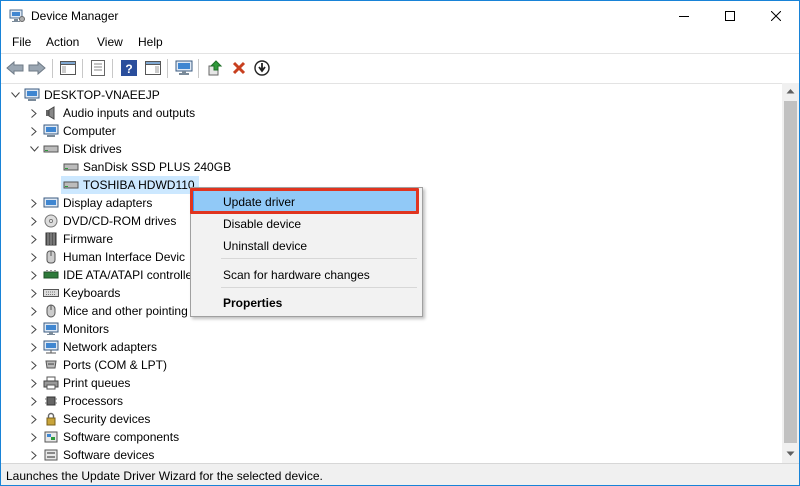  I want to click on tree-root-label: DESKTOP-VNAEEJP, so click(102, 95).